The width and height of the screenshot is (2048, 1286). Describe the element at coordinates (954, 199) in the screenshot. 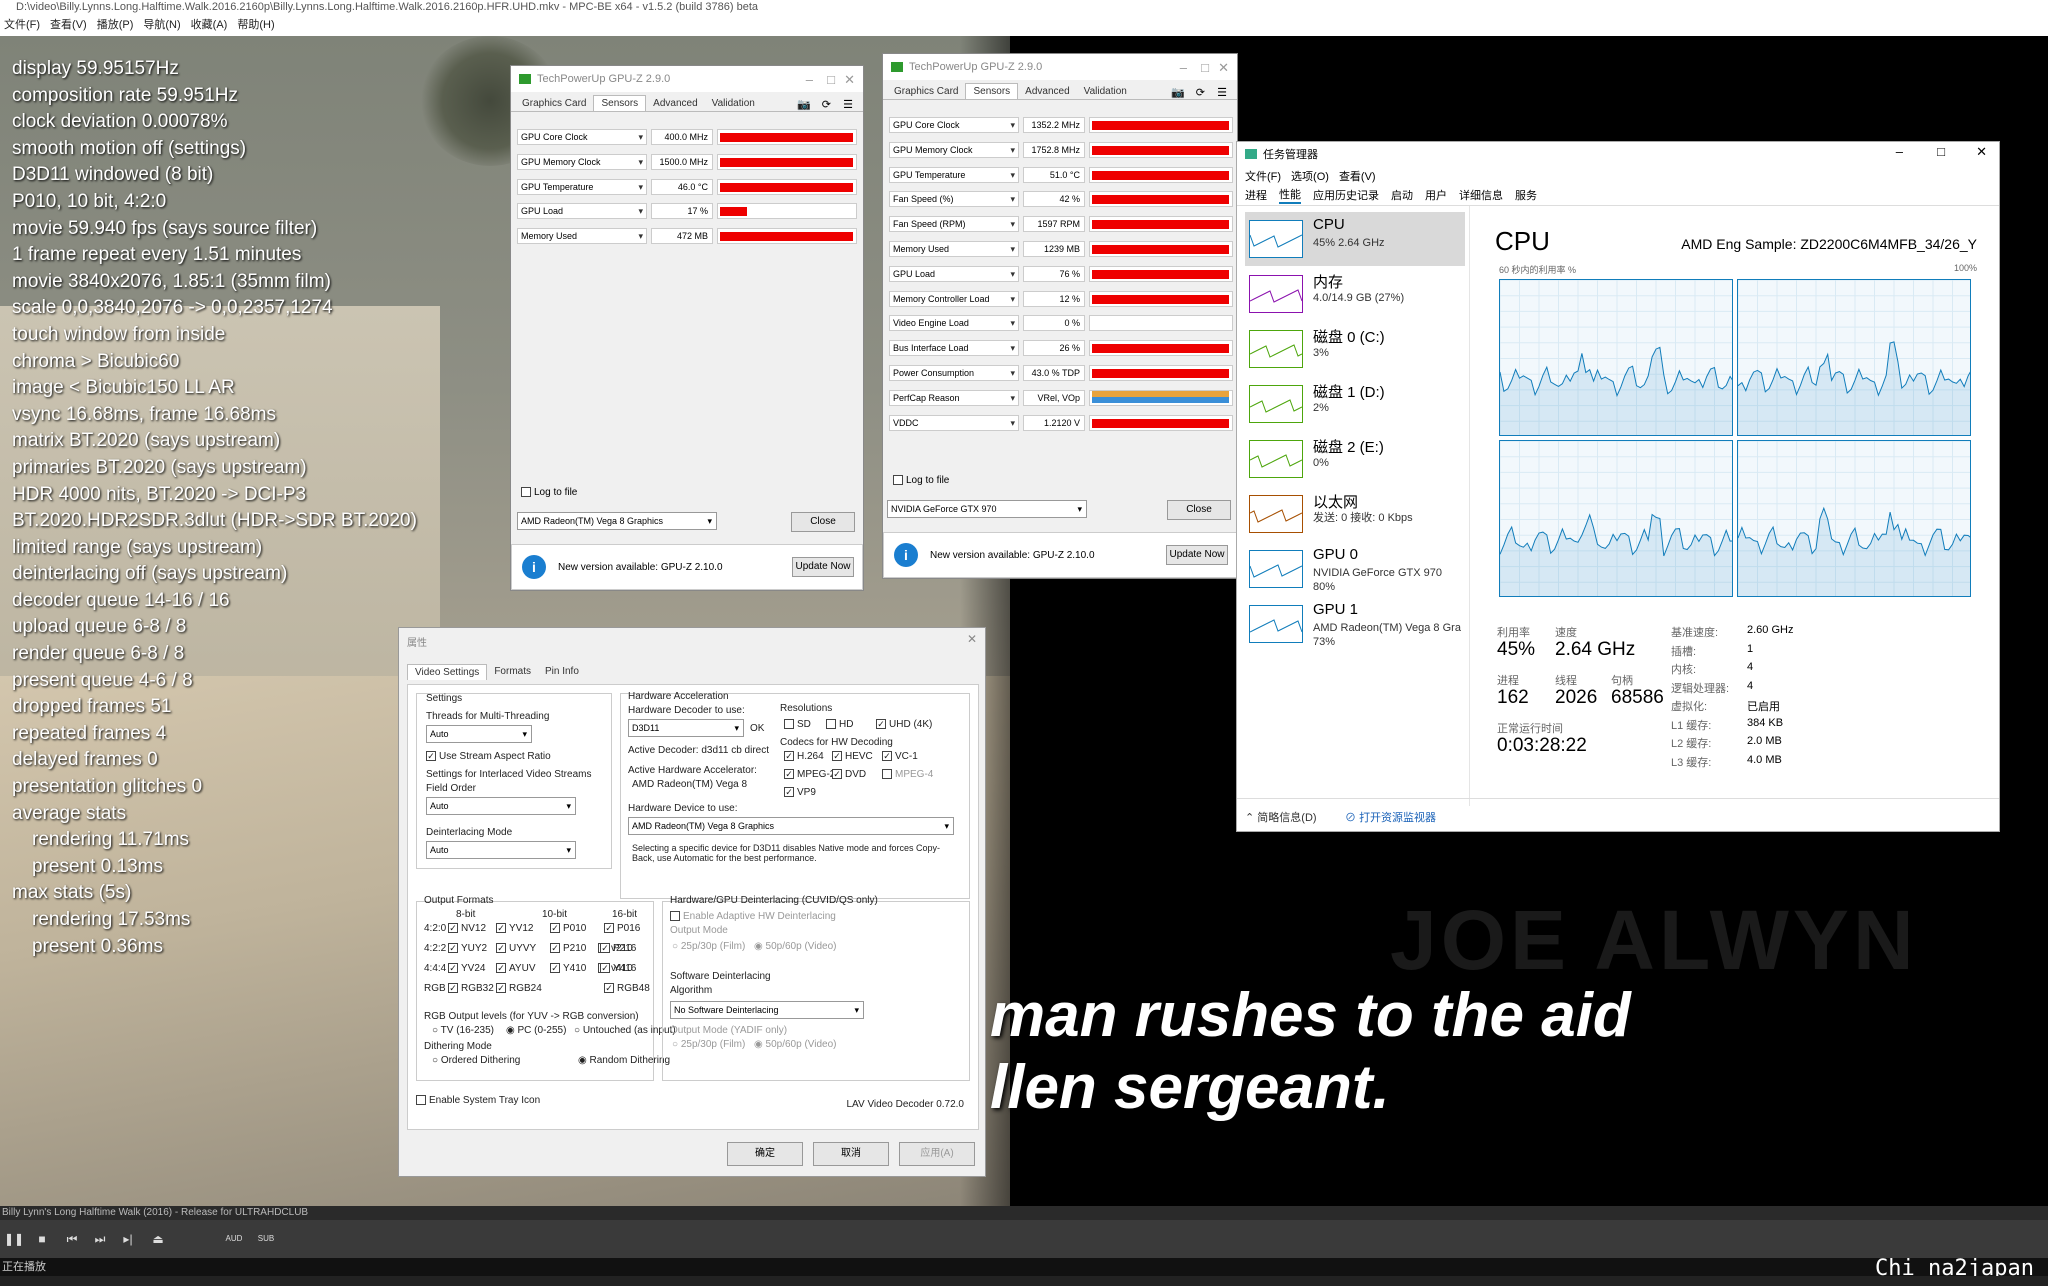

I see `sensor-name-select: Fan Speed (%)` at that location.